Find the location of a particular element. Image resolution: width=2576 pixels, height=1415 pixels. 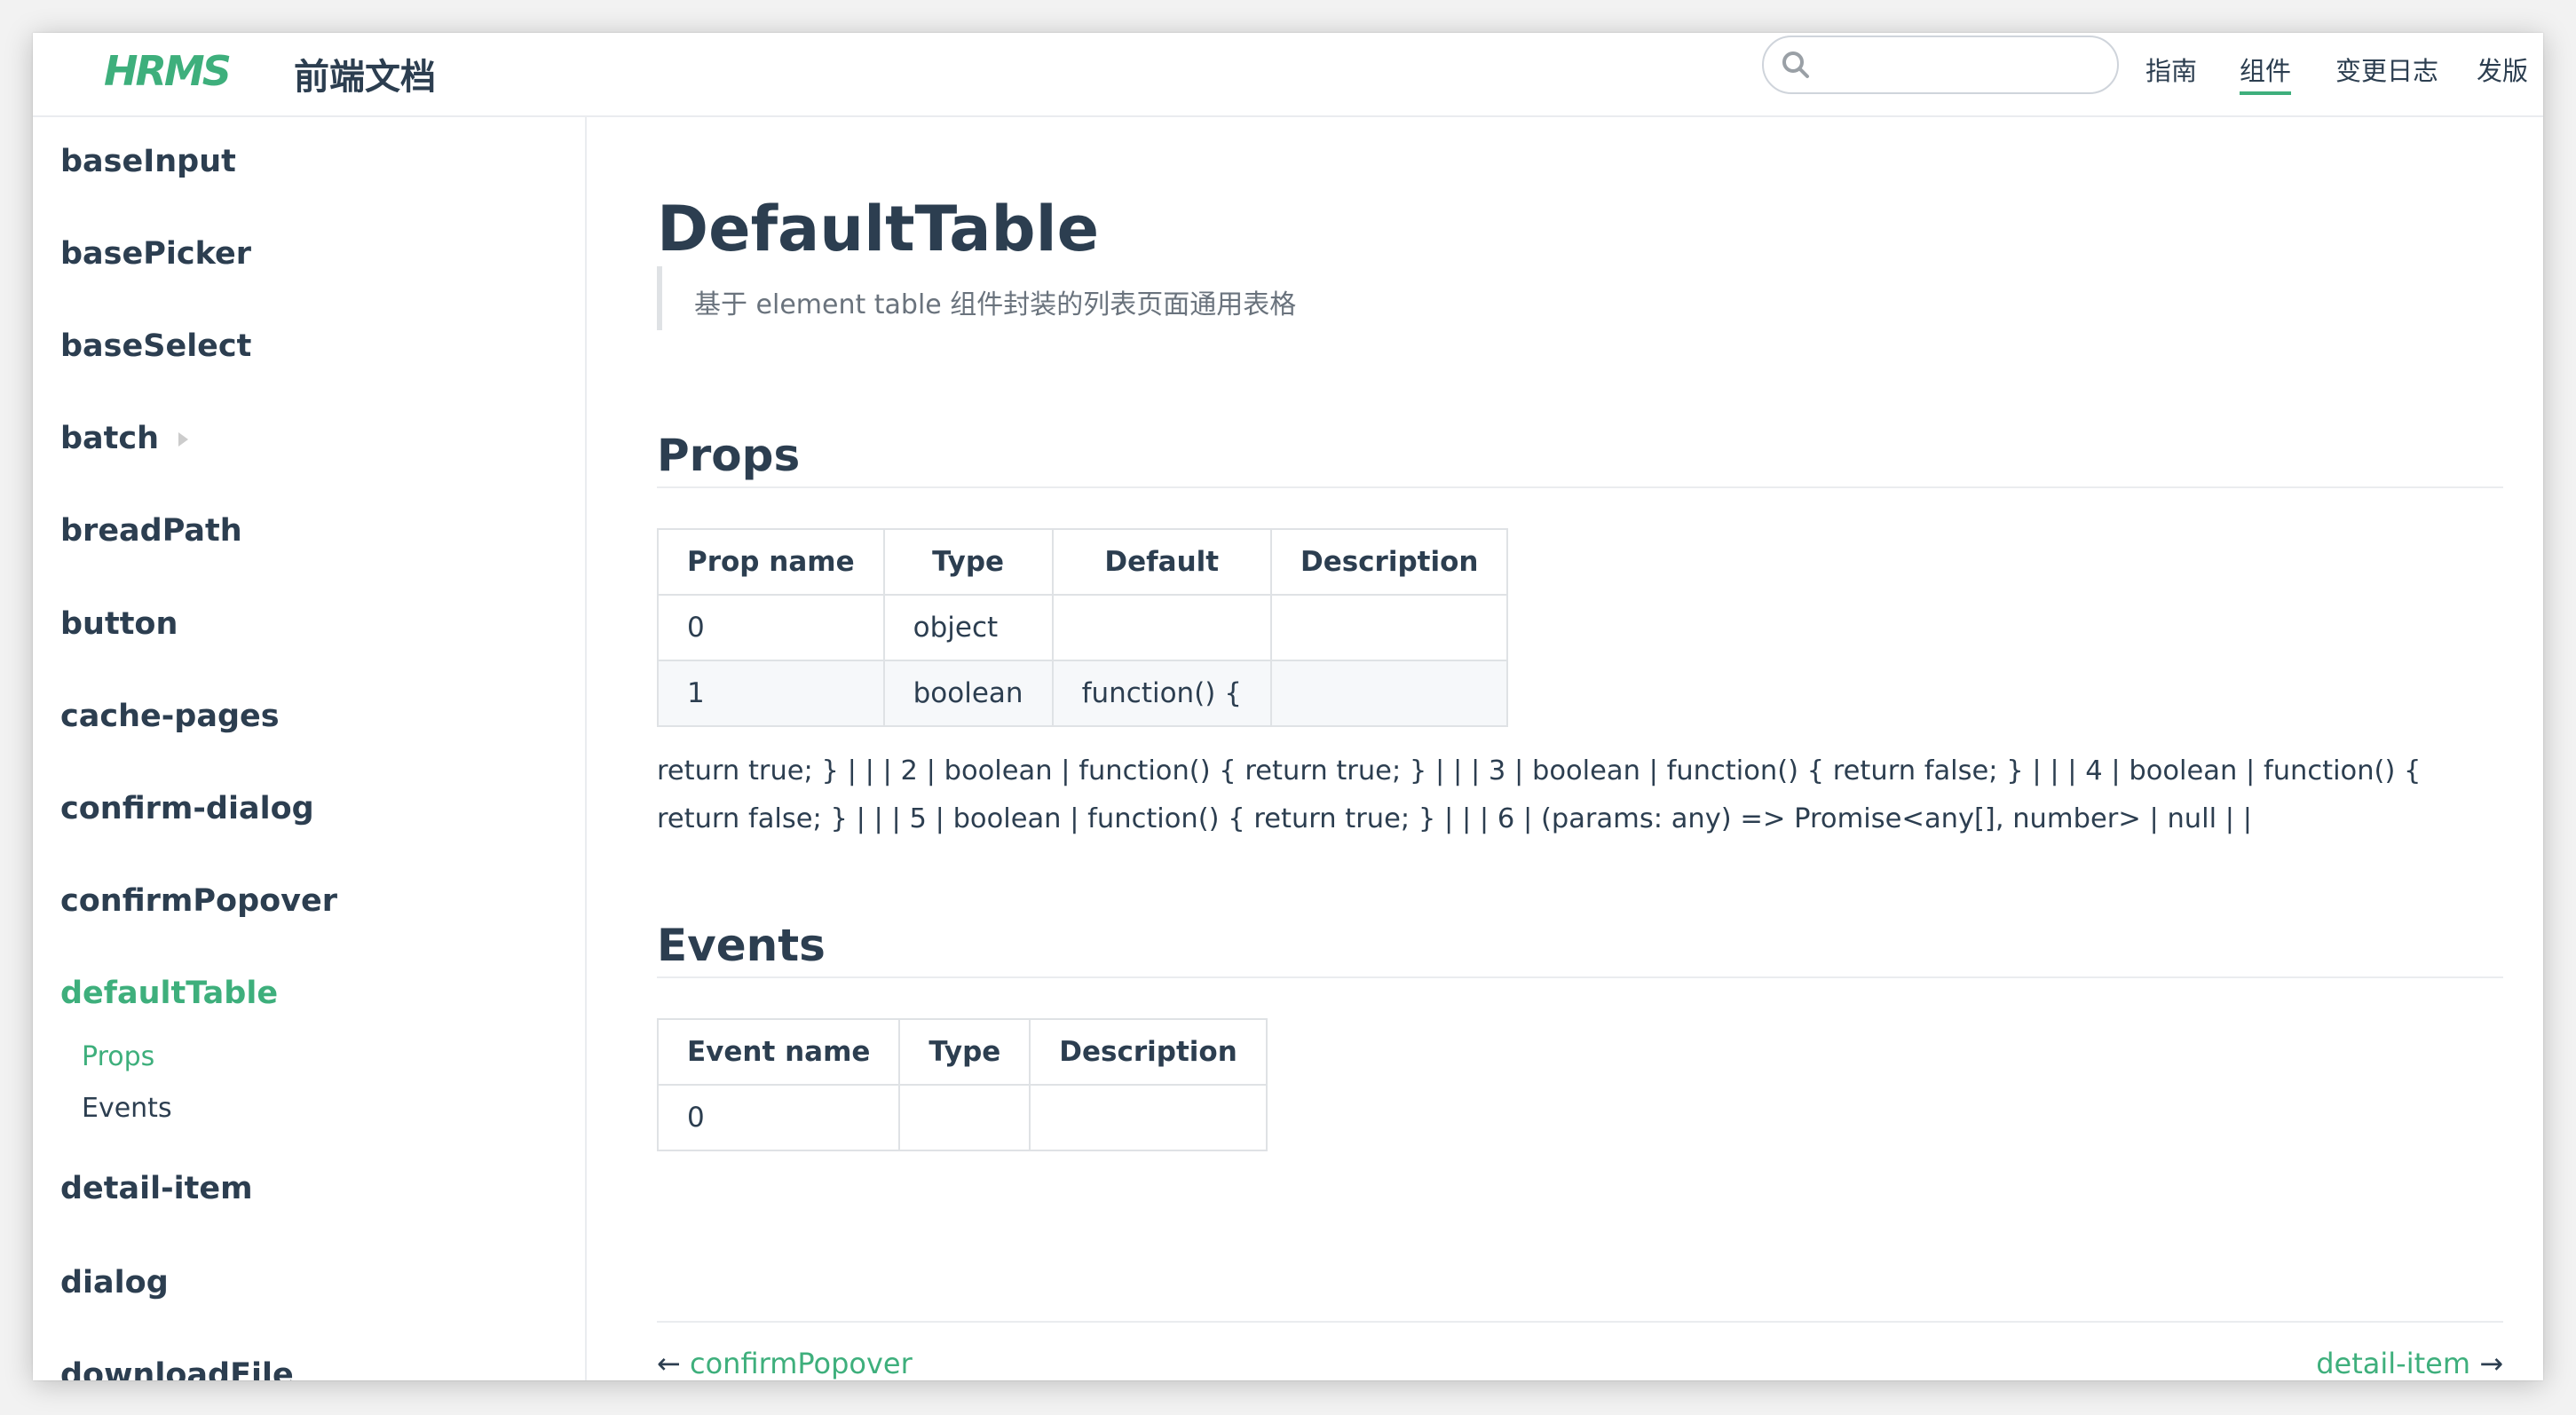

sidebar-subitem-events: Events is located at coordinates (127, 1108).